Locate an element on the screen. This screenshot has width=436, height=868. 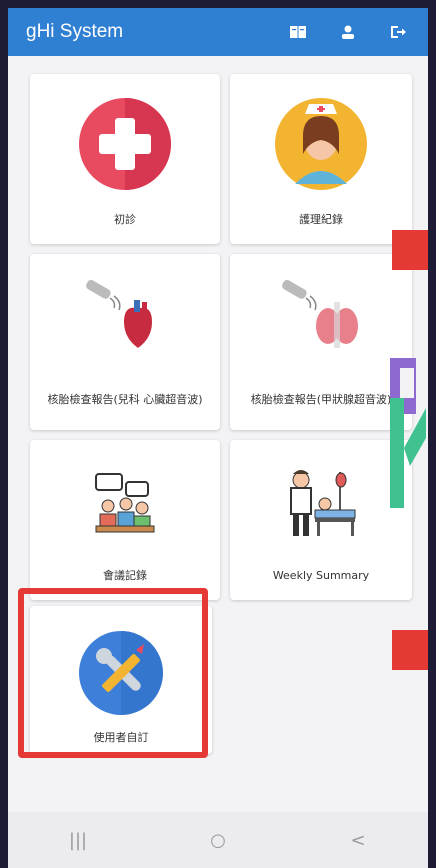
medical-cross-icon is located at coordinates (125, 144).